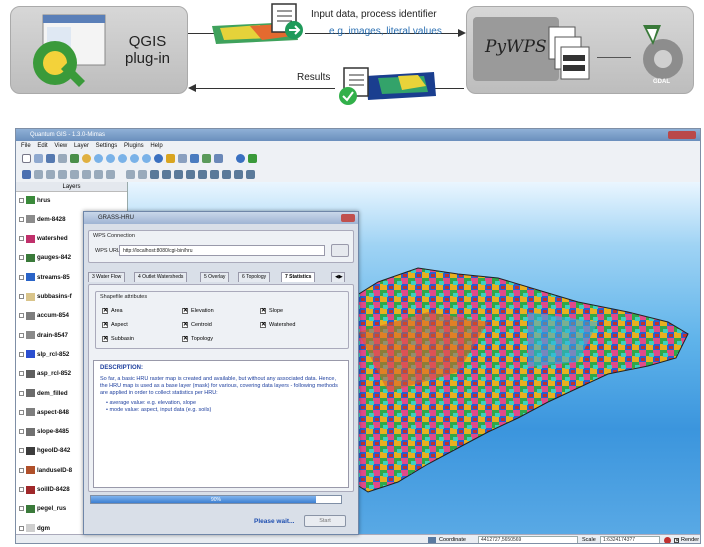  Describe the element at coordinates (338, 277) in the screenshot. I see `tab-scroll-arrows: ◀▶` at that location.